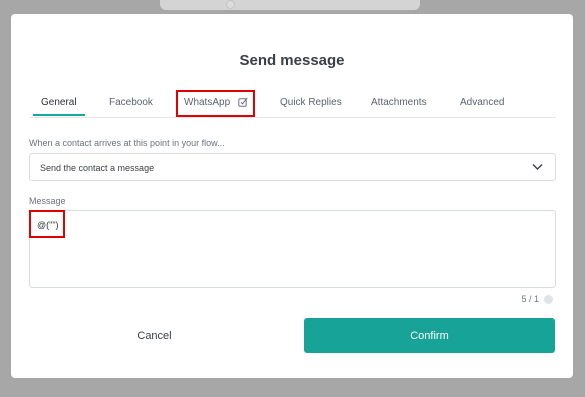 Image resolution: width=585 pixels, height=397 pixels. What do you see at coordinates (311, 102) in the screenshot?
I see `tab-quick-replies-label: Quick Replies` at bounding box center [311, 102].